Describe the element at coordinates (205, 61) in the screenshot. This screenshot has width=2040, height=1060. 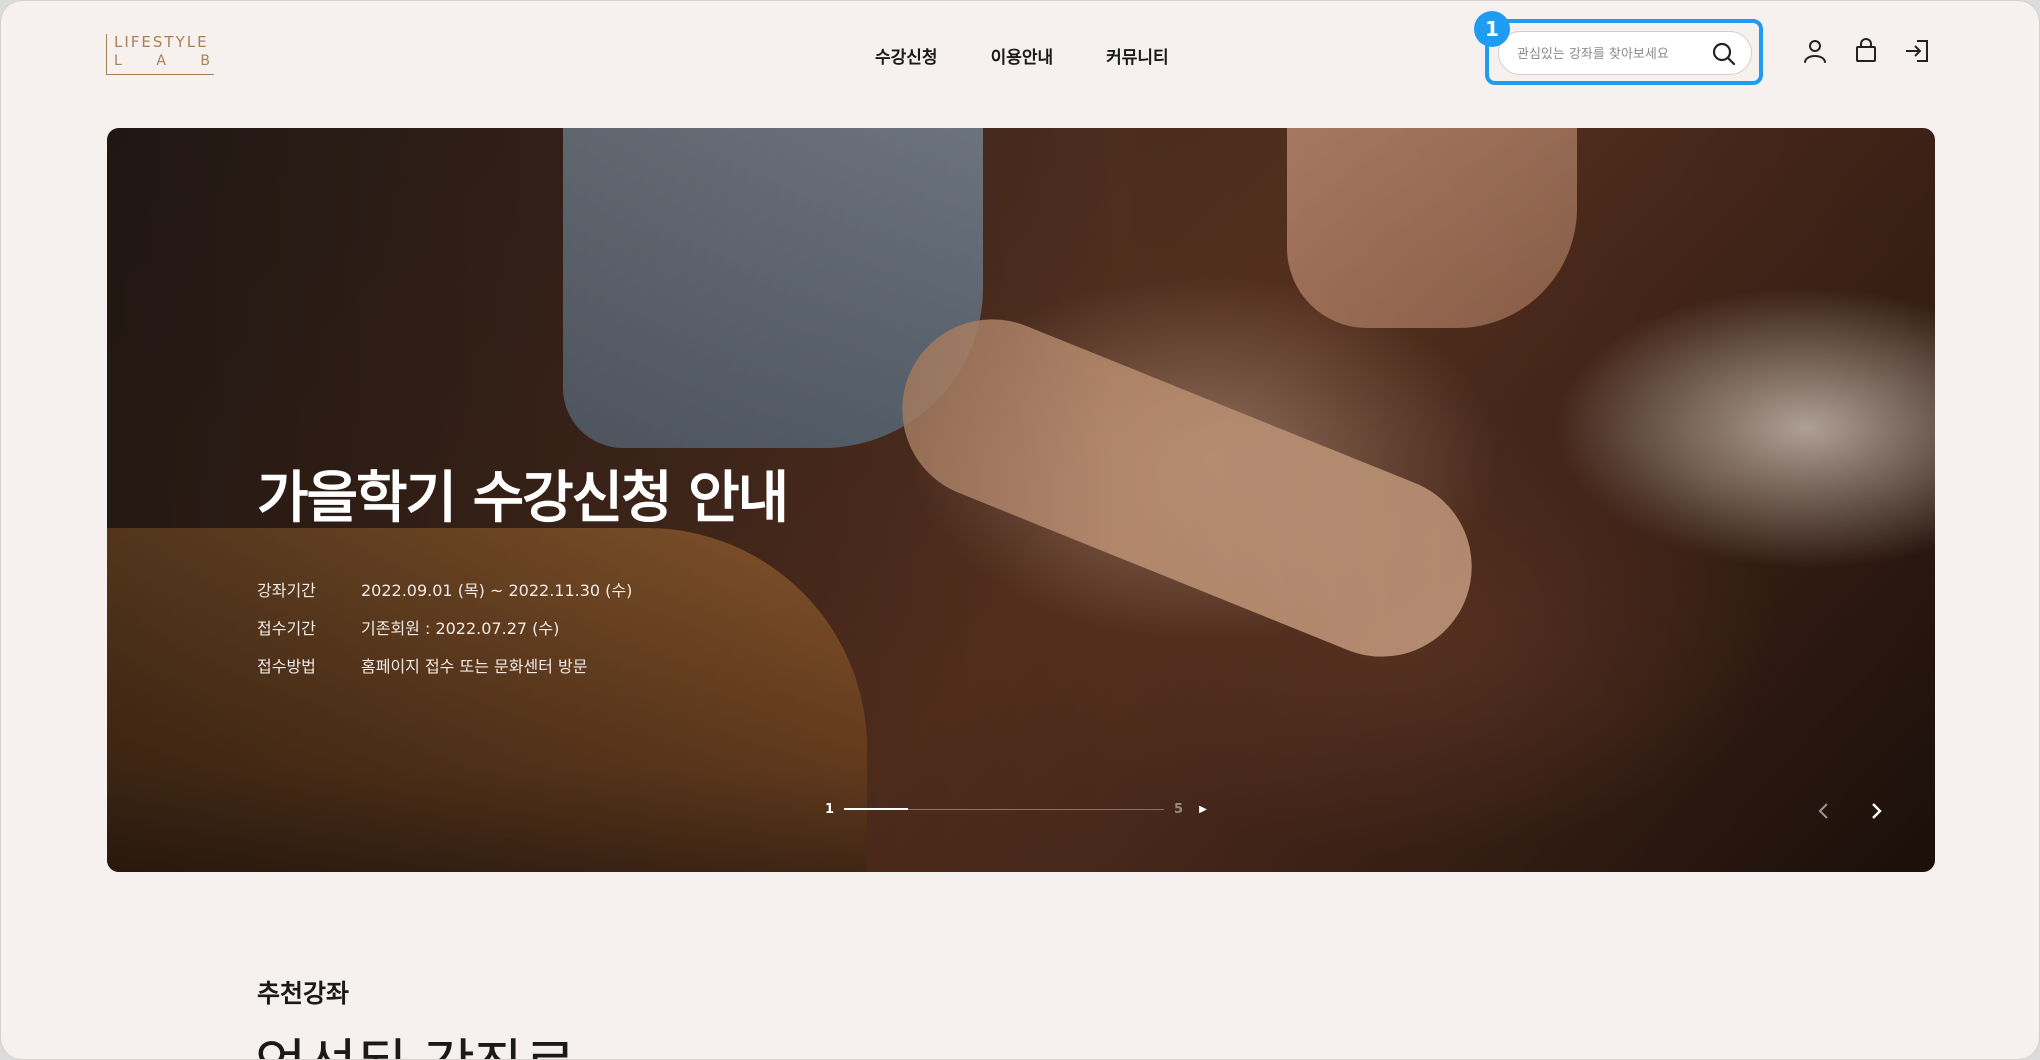
I see `logo-letter: B` at that location.